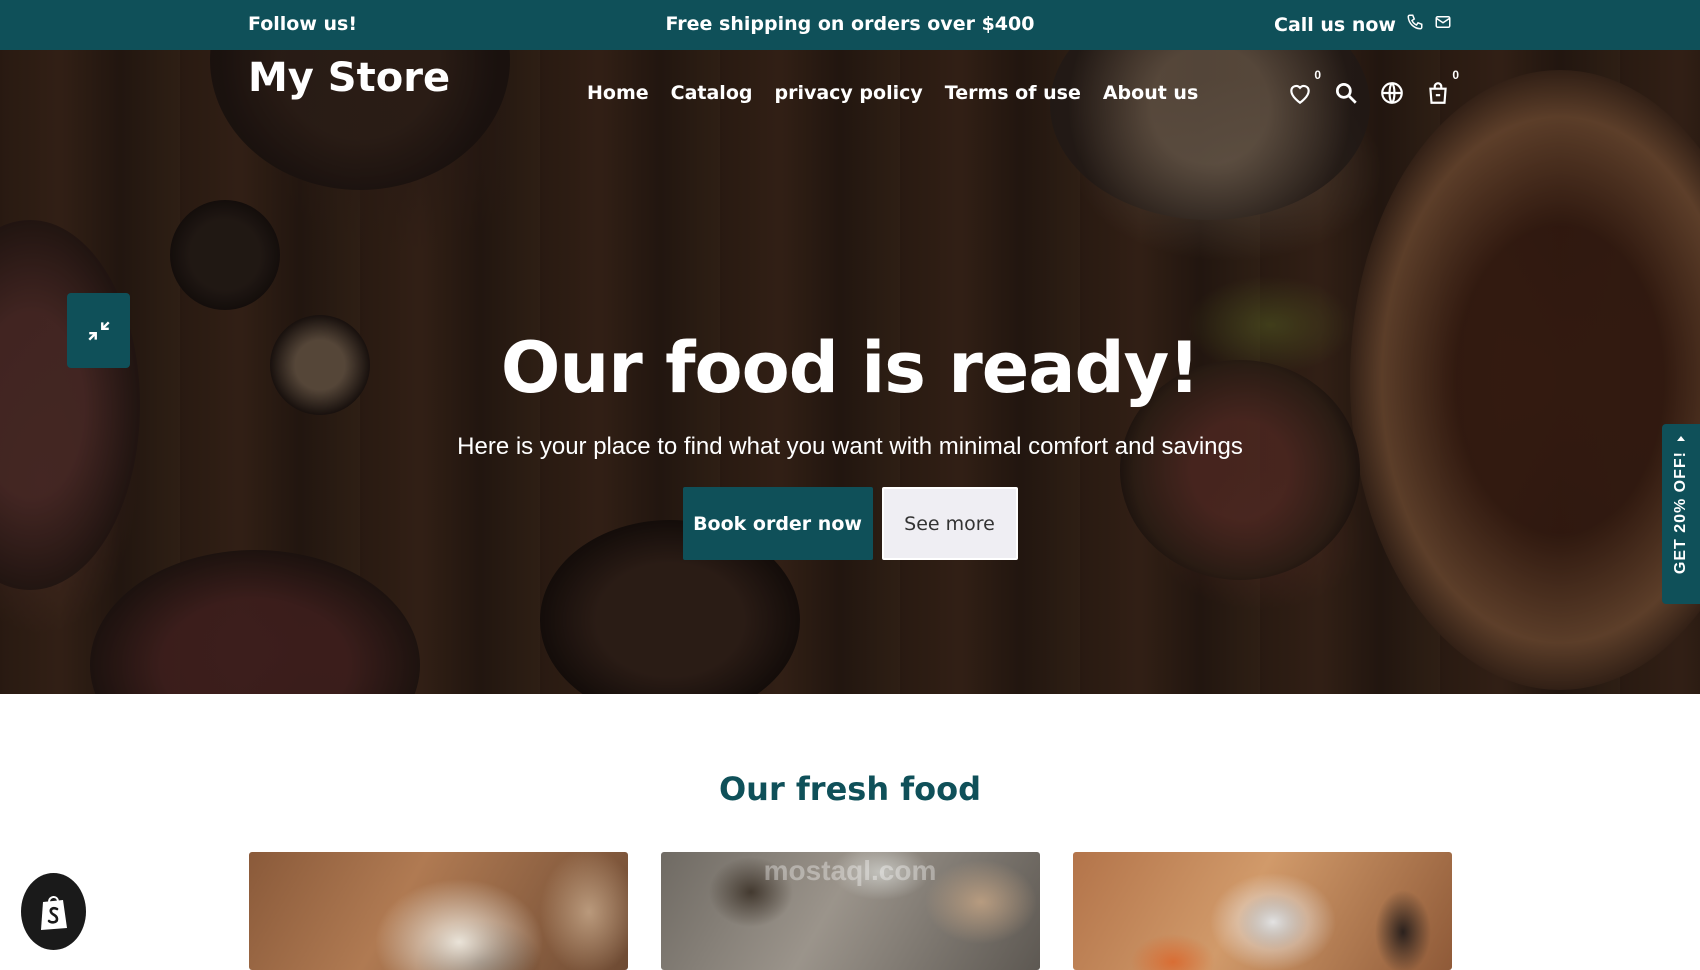  I want to click on nav-home: Home, so click(618, 93).